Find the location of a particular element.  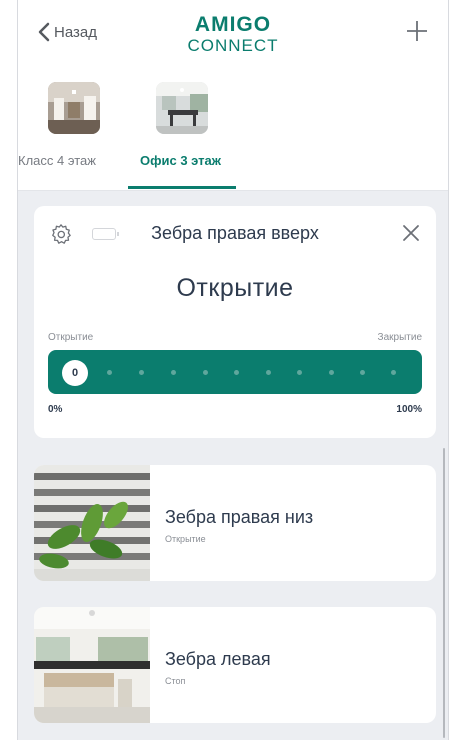

kitchen-photo-icon is located at coordinates (92, 665).